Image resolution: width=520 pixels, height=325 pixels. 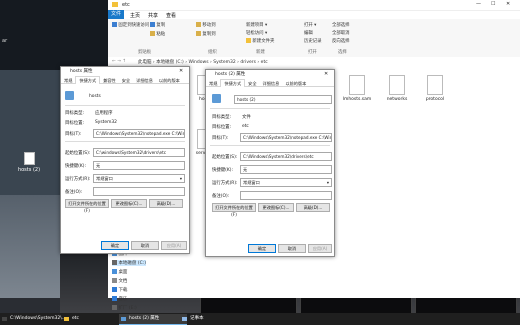 I want to click on notepad-icon, so click(x=184, y=319).